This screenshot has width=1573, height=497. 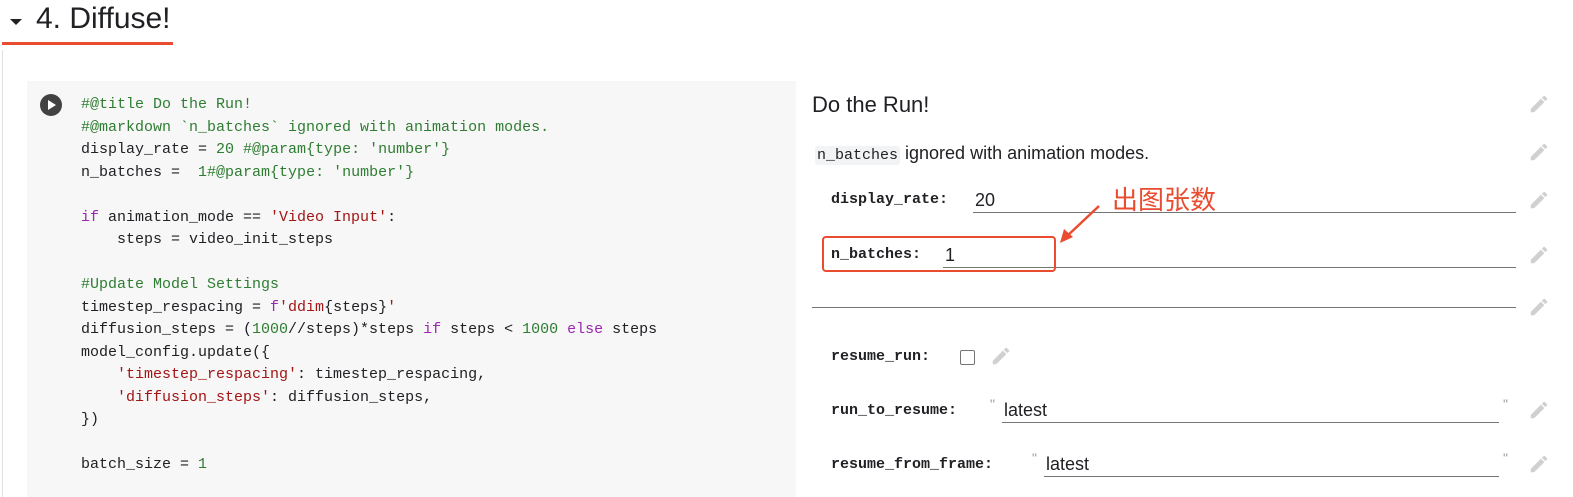 I want to click on cell-border, so click(x=2, y=273).